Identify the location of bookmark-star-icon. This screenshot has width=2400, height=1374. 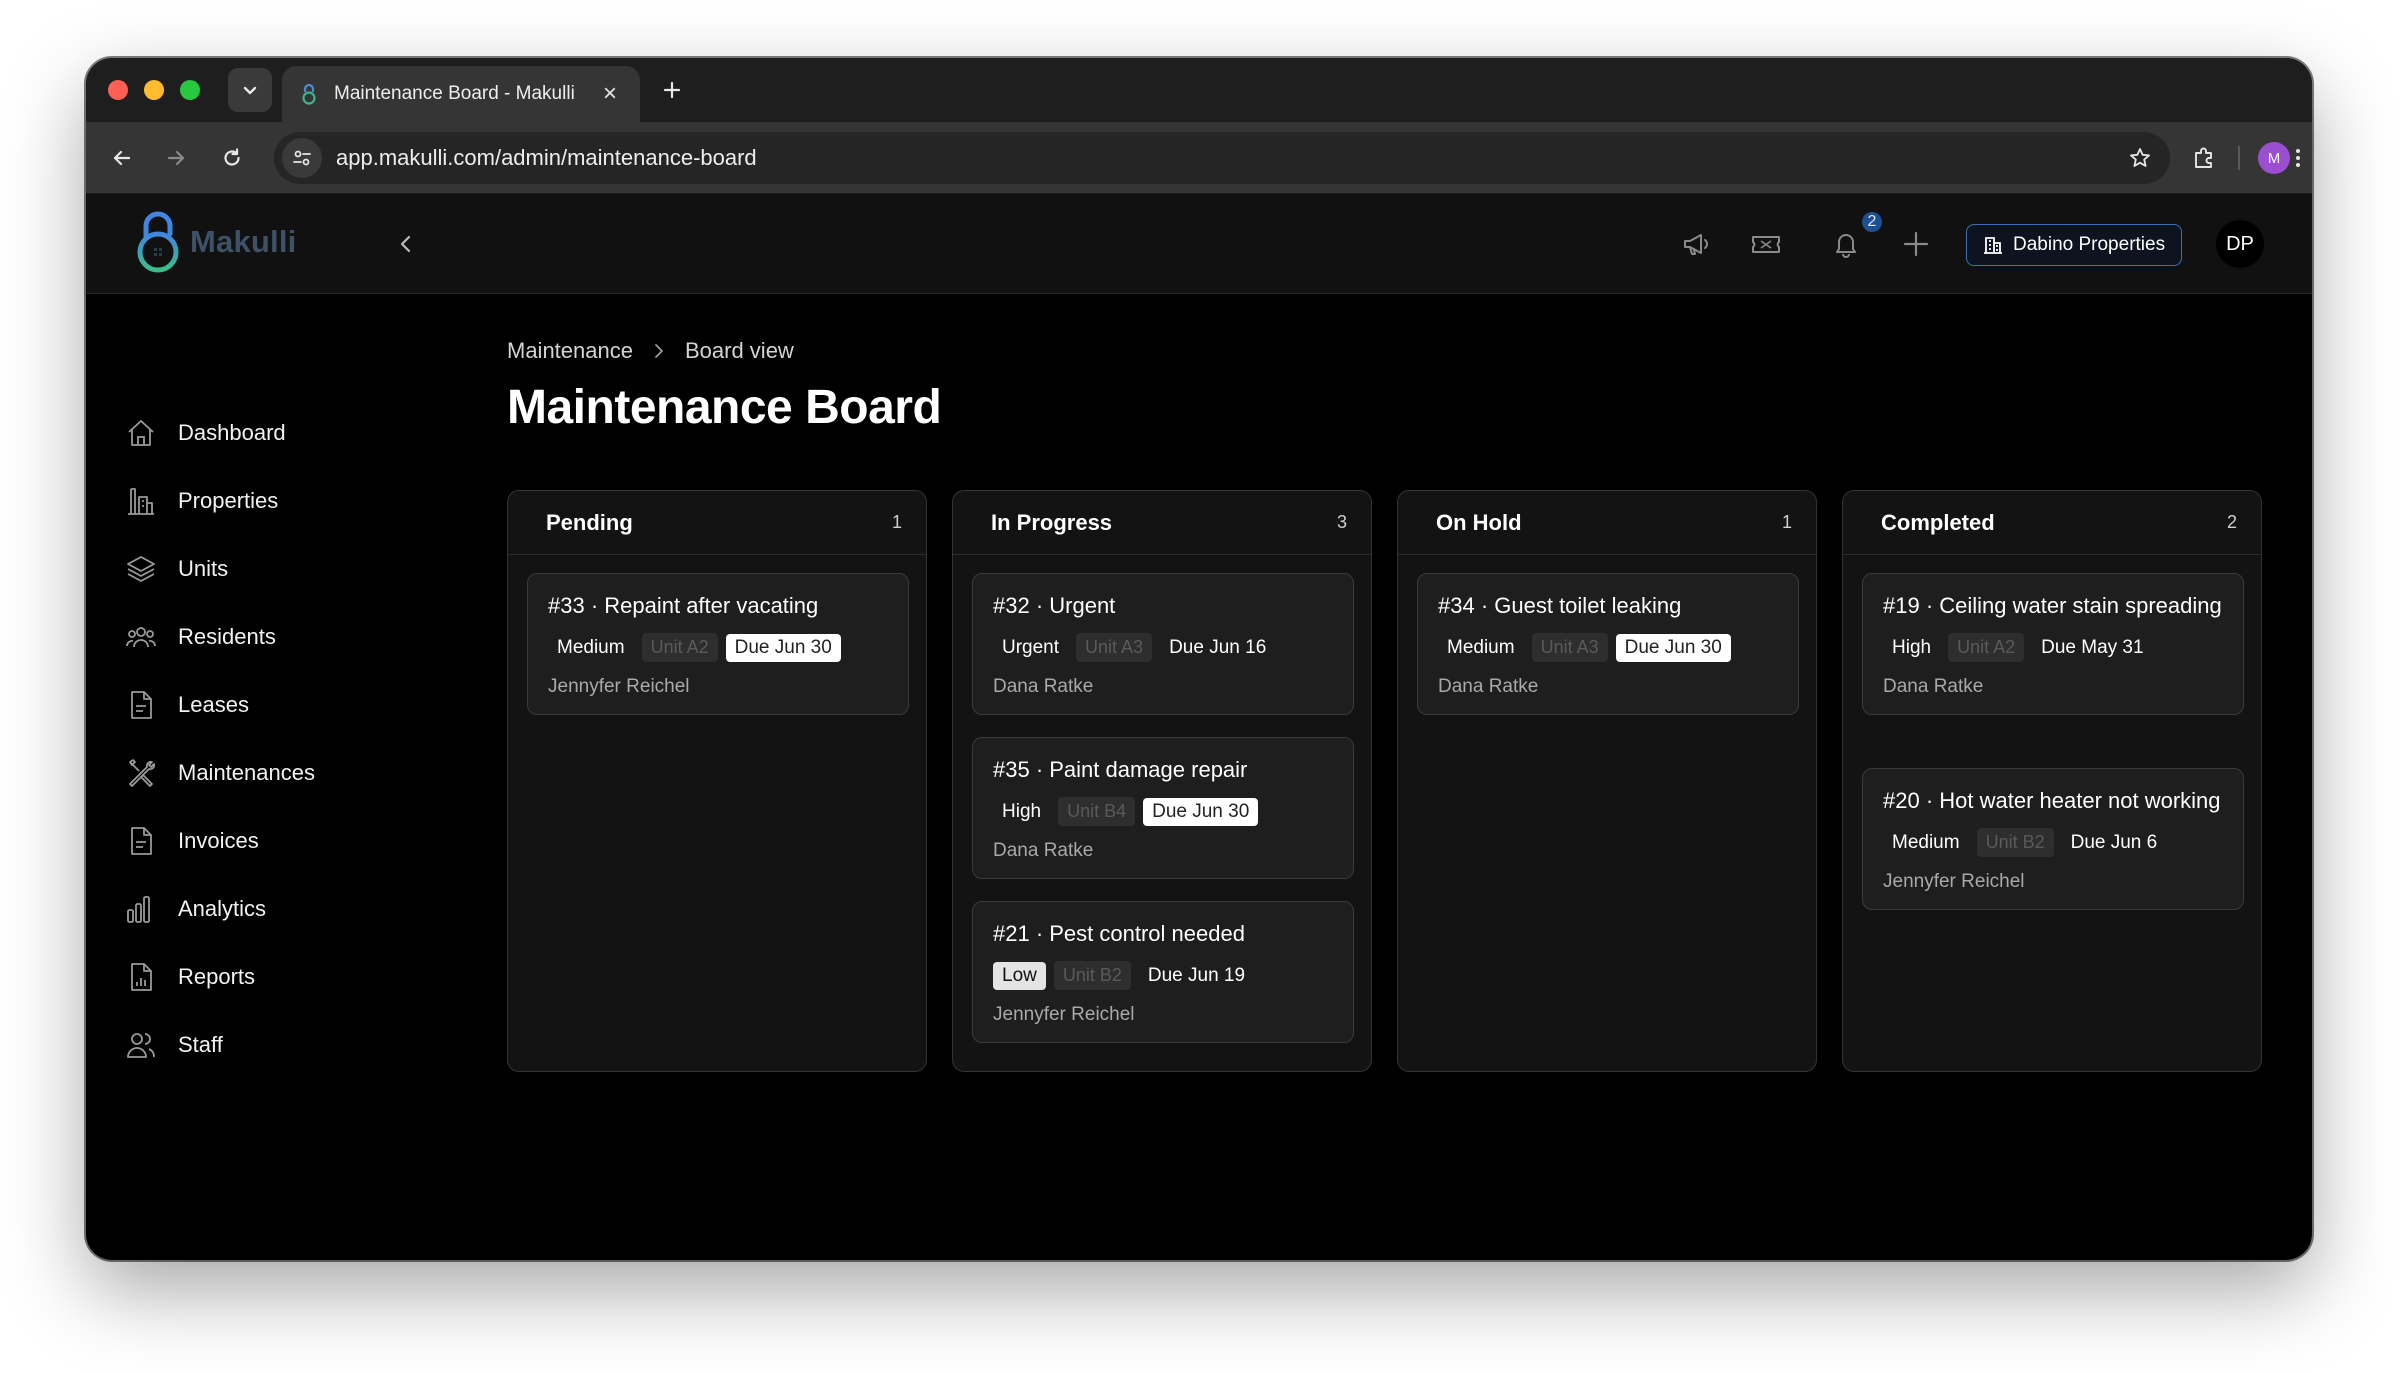
(2140, 158).